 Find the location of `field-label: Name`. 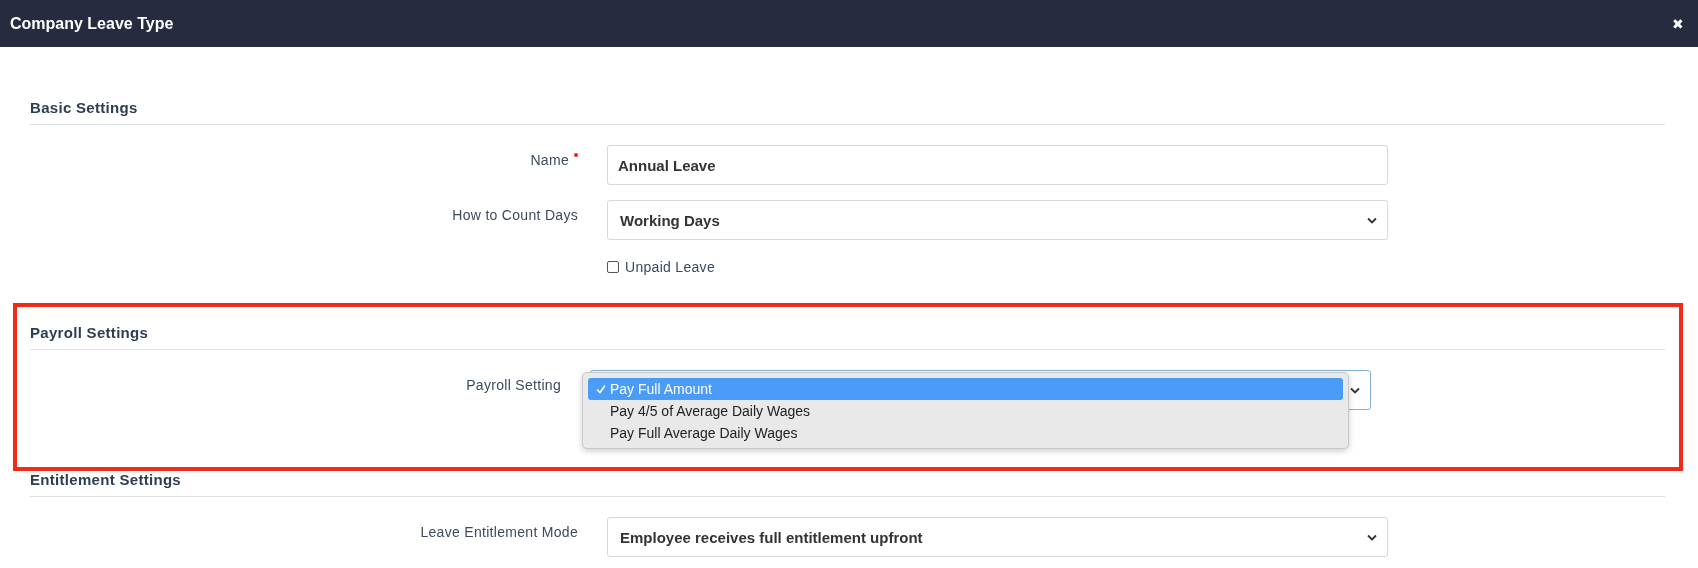

field-label: Name is located at coordinates (549, 160).